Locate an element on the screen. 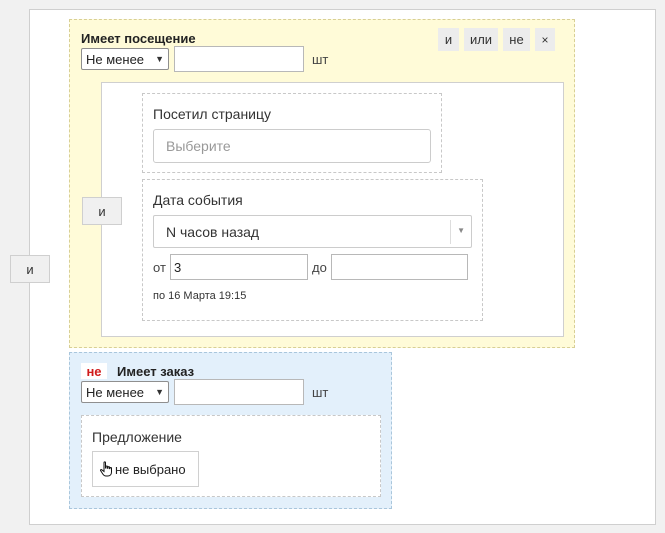 The width and height of the screenshot is (665, 533). order-quantity-unit: шт is located at coordinates (320, 392).